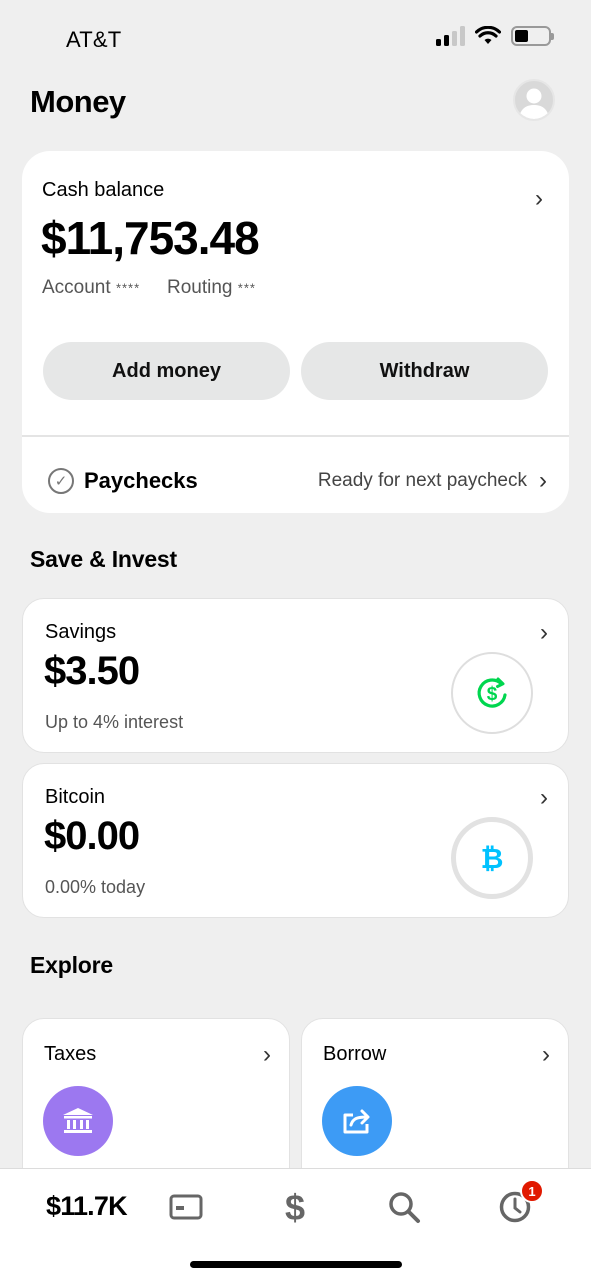  I want to click on bitcoin-ring: ₿, so click(492, 858).